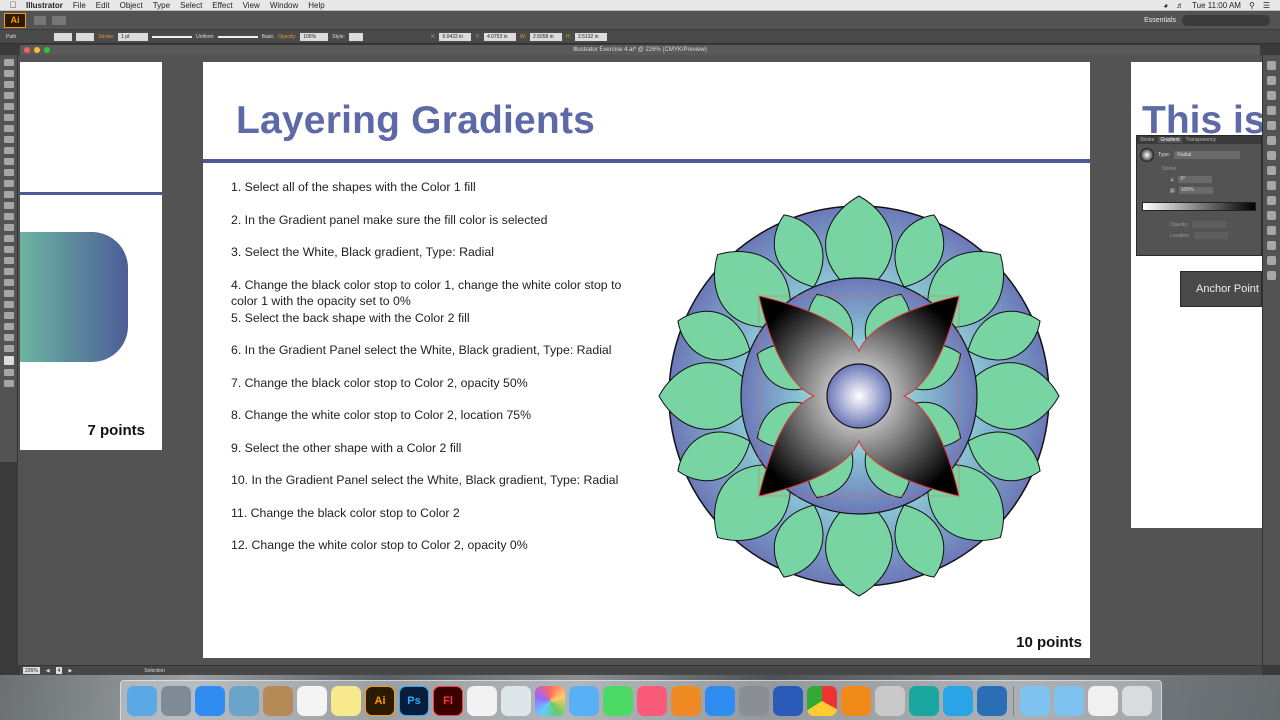 The image size is (1280, 720). Describe the element at coordinates (1271, 215) in the screenshot. I see `layers-panel-icon` at that location.